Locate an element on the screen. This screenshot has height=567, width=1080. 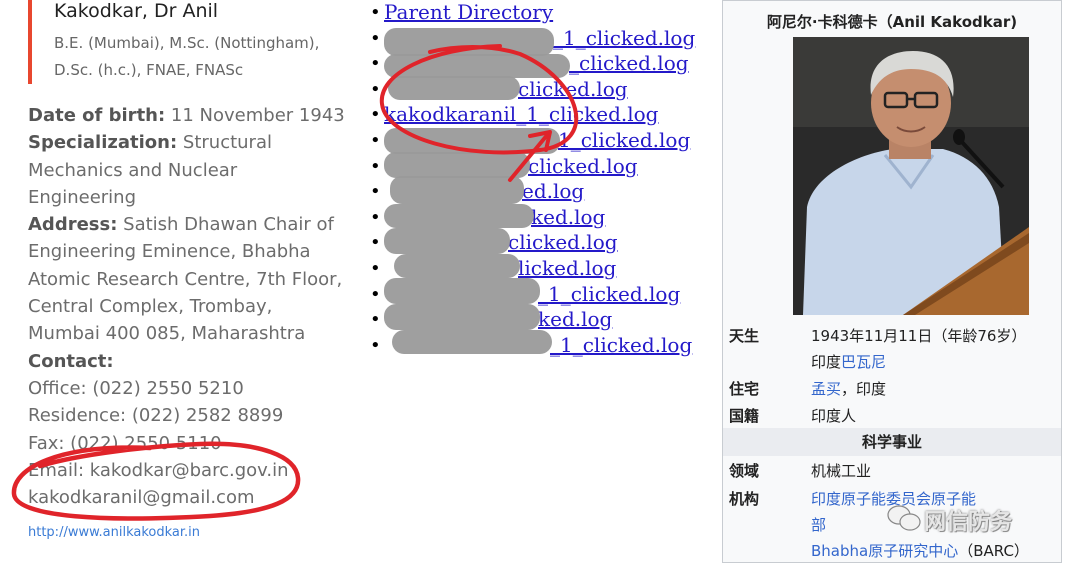
spec-line: Specialization: Structural is located at coordinates (188, 142).